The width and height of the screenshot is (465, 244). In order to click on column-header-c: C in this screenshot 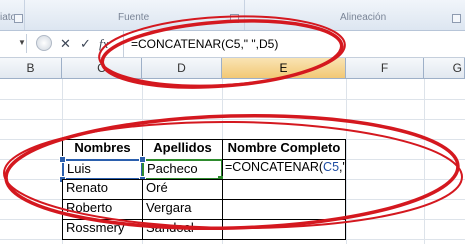, I will do `click(102, 68)`.